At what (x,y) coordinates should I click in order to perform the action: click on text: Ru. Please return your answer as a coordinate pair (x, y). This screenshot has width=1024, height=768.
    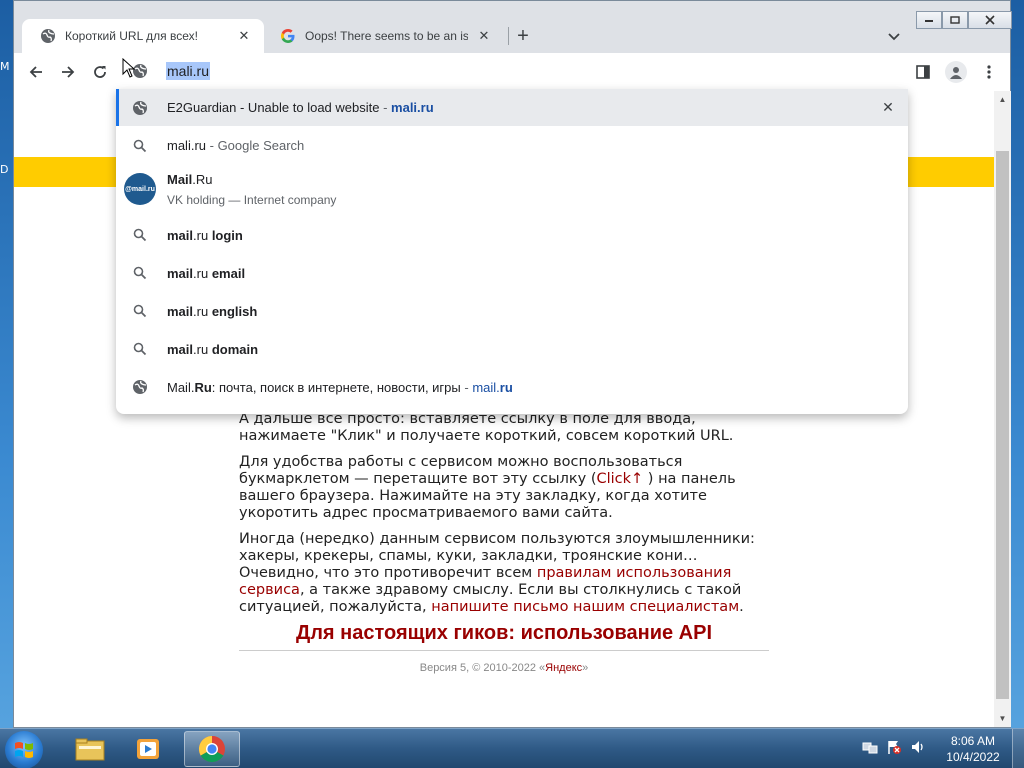
    Looking at the image, I should click on (203, 387).